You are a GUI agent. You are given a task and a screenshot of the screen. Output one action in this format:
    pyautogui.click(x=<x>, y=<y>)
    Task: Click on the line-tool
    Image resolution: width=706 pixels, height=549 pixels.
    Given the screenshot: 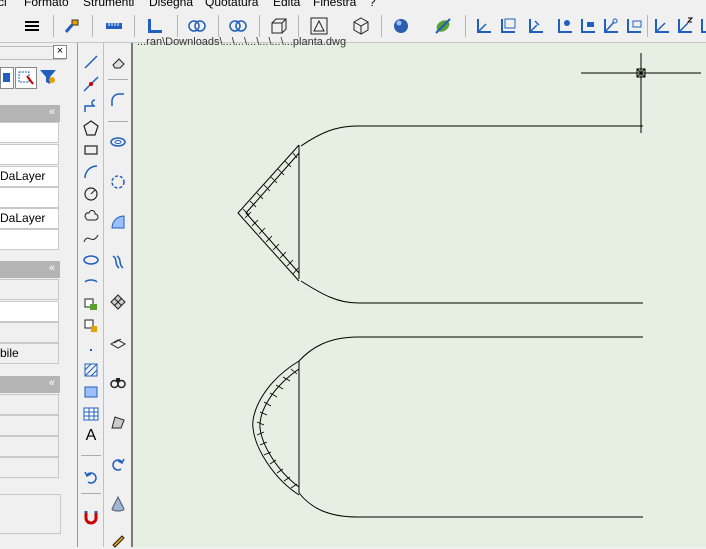 What is the action you would take?
    pyautogui.click(x=91, y=62)
    